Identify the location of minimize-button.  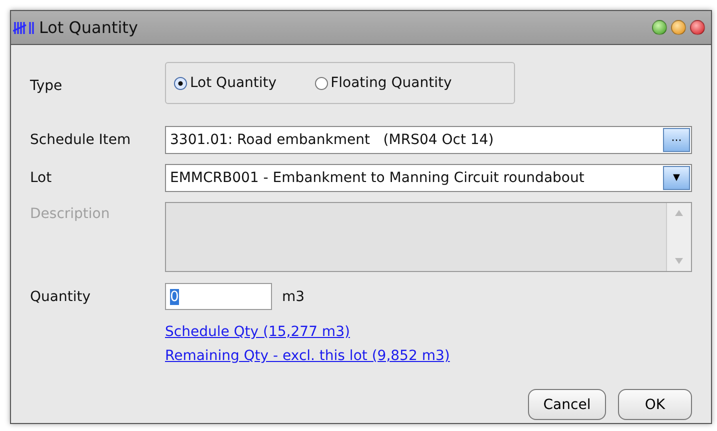
(678, 27).